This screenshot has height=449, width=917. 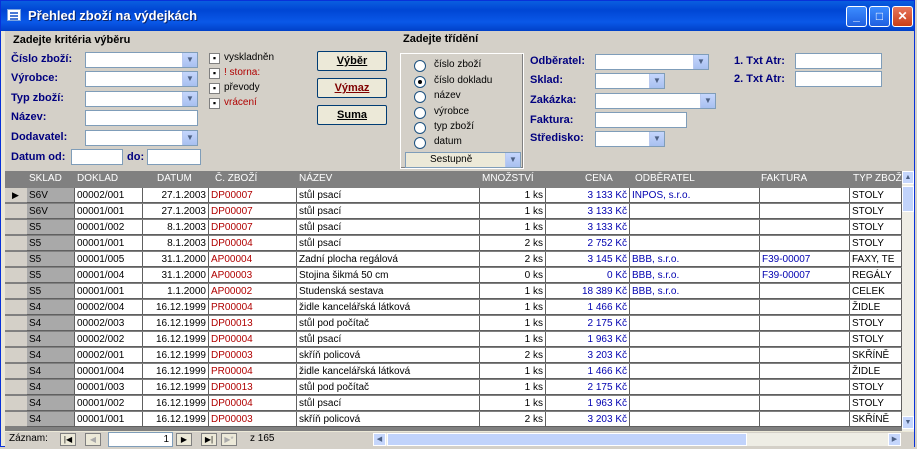 What do you see at coordinates (388, 275) in the screenshot?
I see `table-cell: Stojina šikmá 50 cm` at bounding box center [388, 275].